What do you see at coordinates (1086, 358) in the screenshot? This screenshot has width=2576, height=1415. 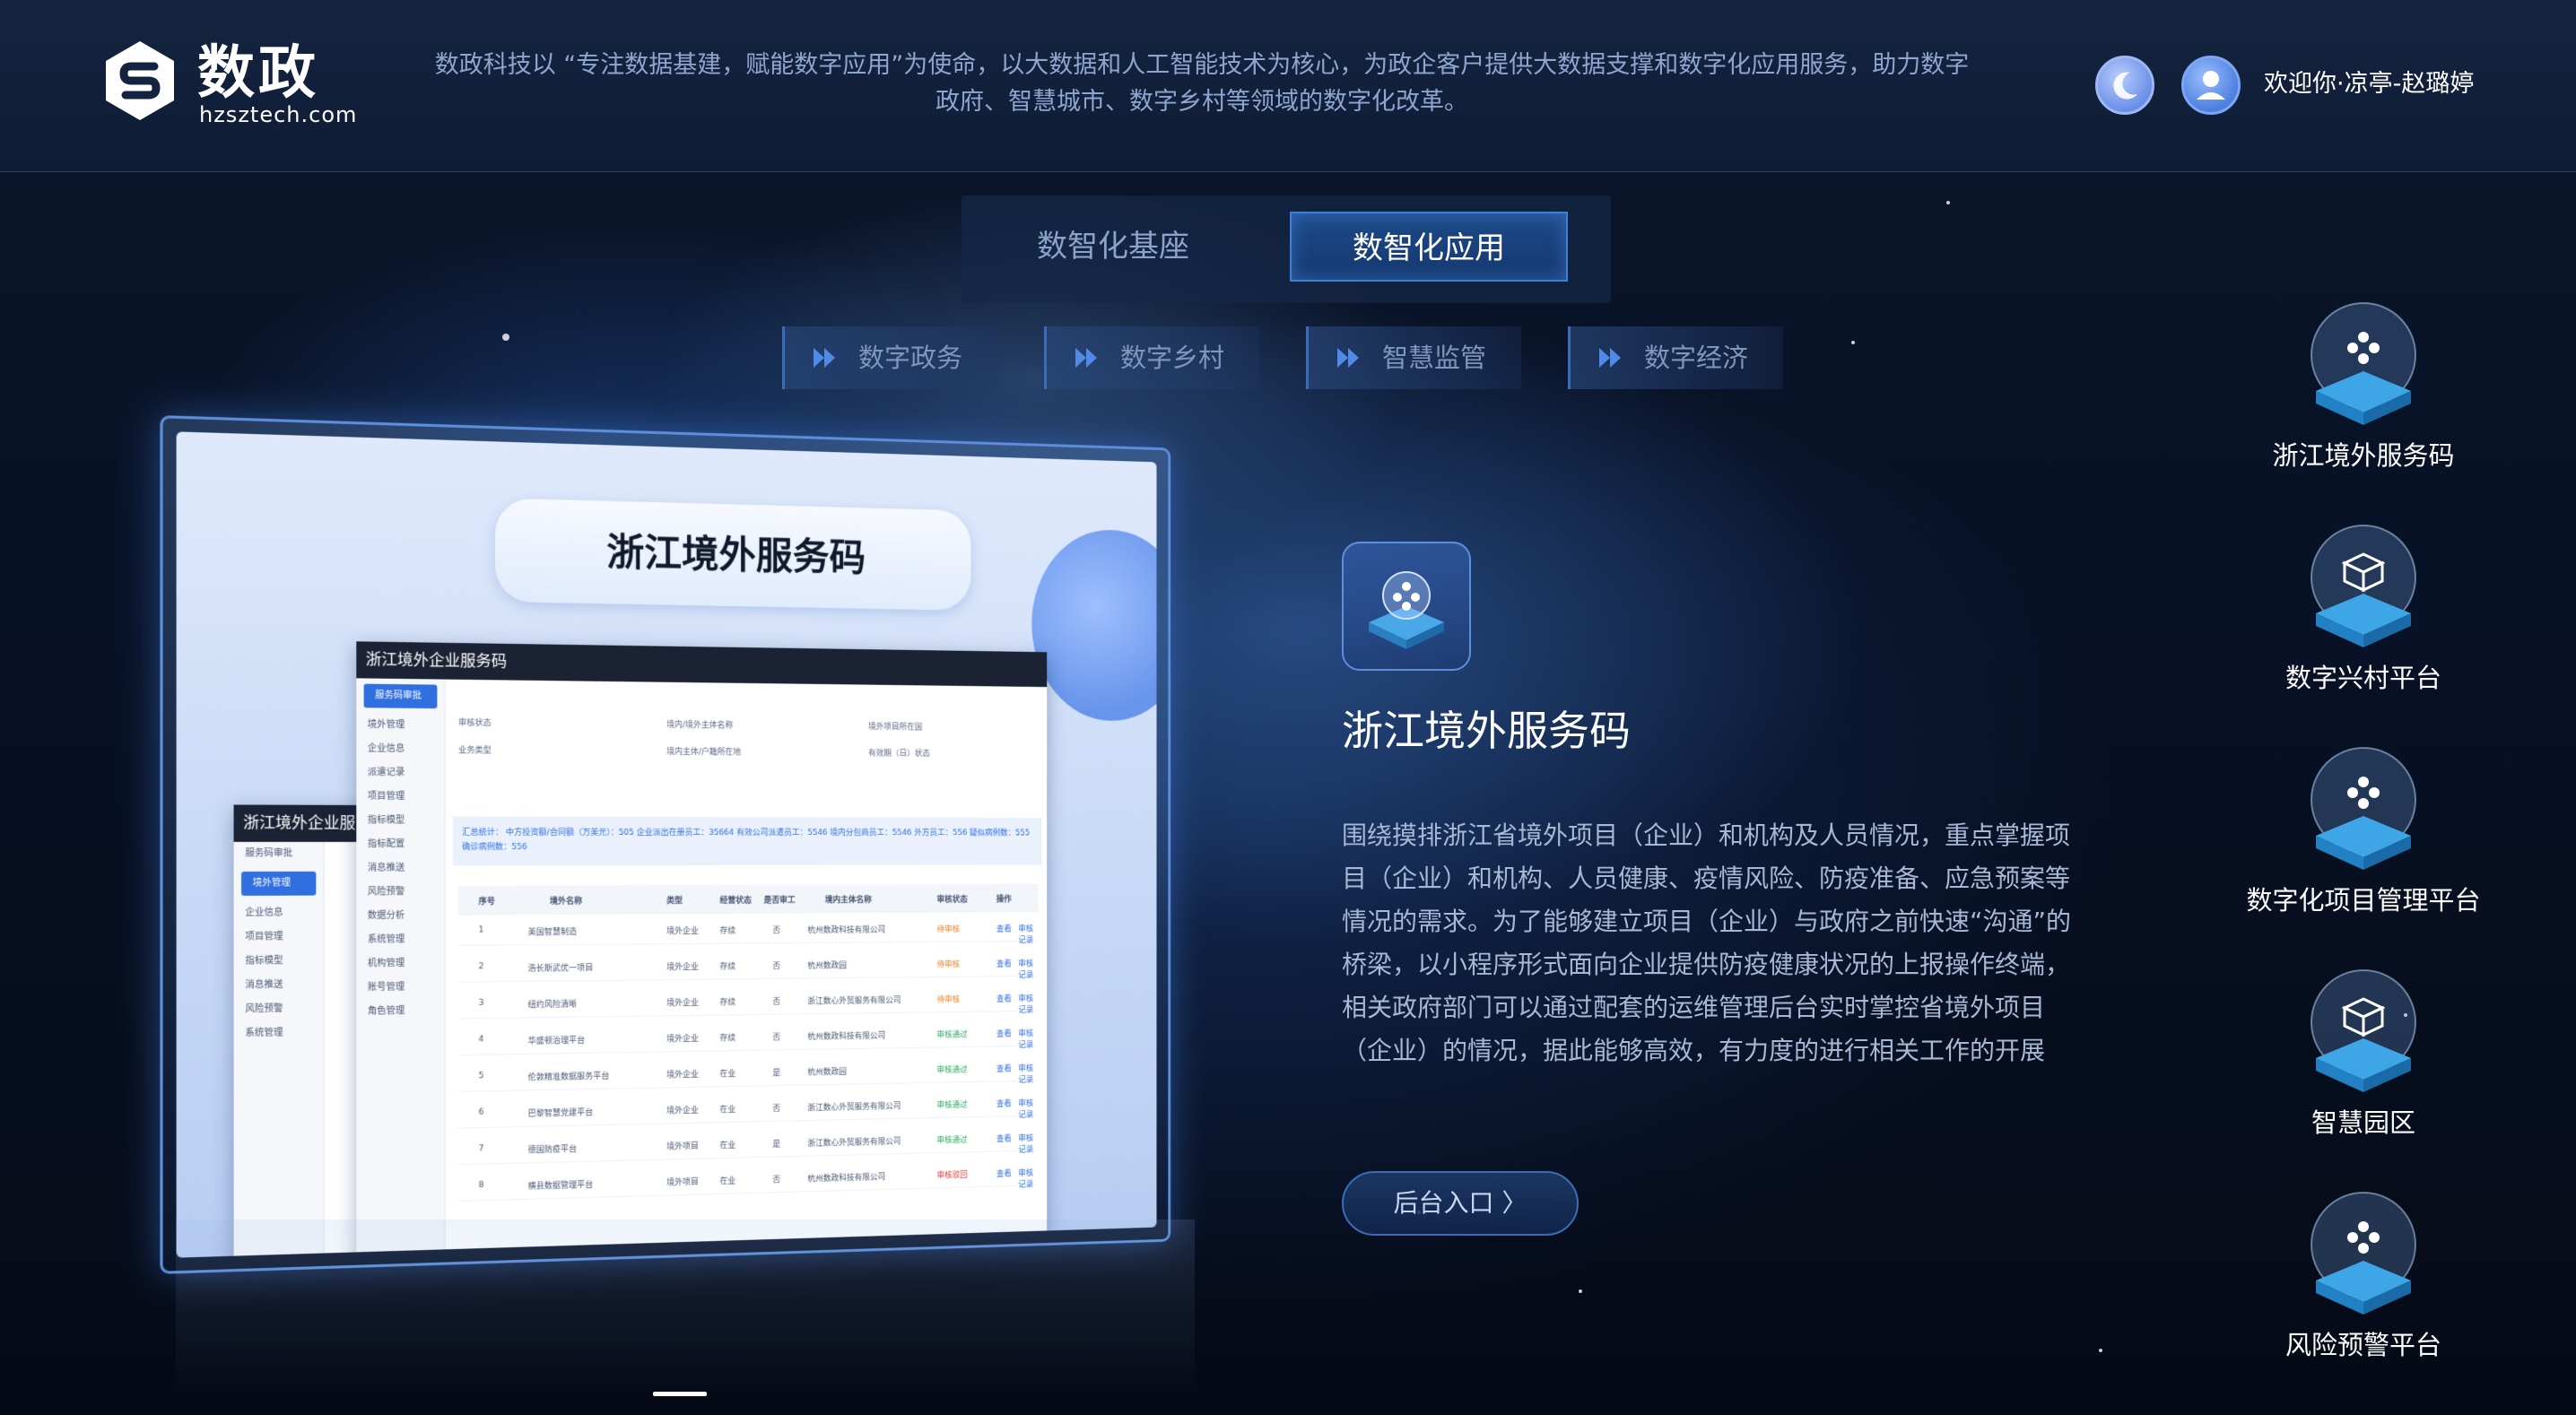 I see `double-chevron-icon` at bounding box center [1086, 358].